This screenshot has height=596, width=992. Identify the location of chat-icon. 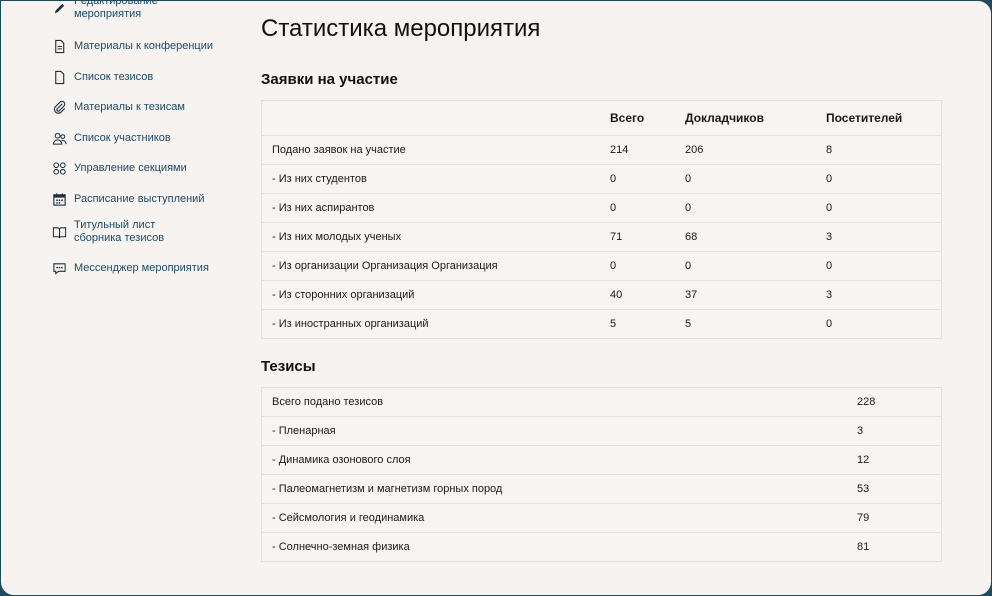
(59, 268).